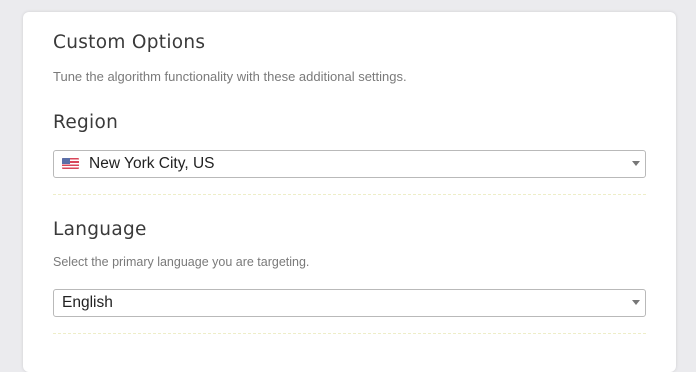 Image resolution: width=696 pixels, height=372 pixels. Describe the element at coordinates (100, 229) in the screenshot. I see `language-heading: Language` at that location.